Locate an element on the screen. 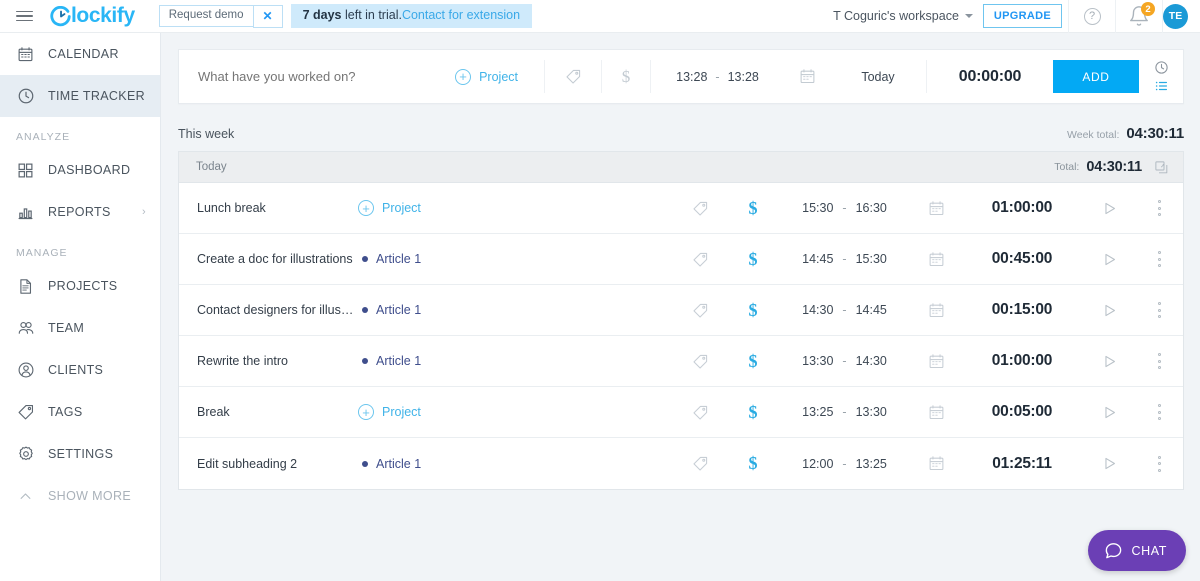 This screenshot has width=1200, height=581. sidebar-item-tags: TAGS is located at coordinates (80, 412).